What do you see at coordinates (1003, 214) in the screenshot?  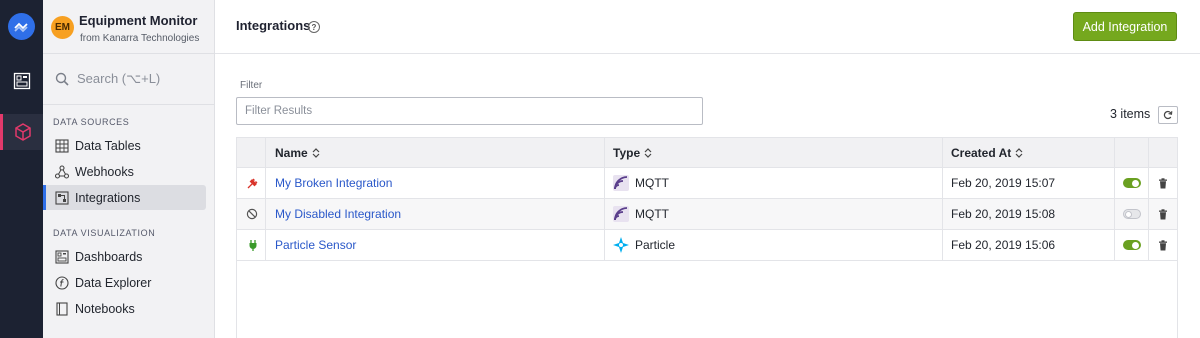 I see `created-at-cell: Feb 20, 2019 15:08` at bounding box center [1003, 214].